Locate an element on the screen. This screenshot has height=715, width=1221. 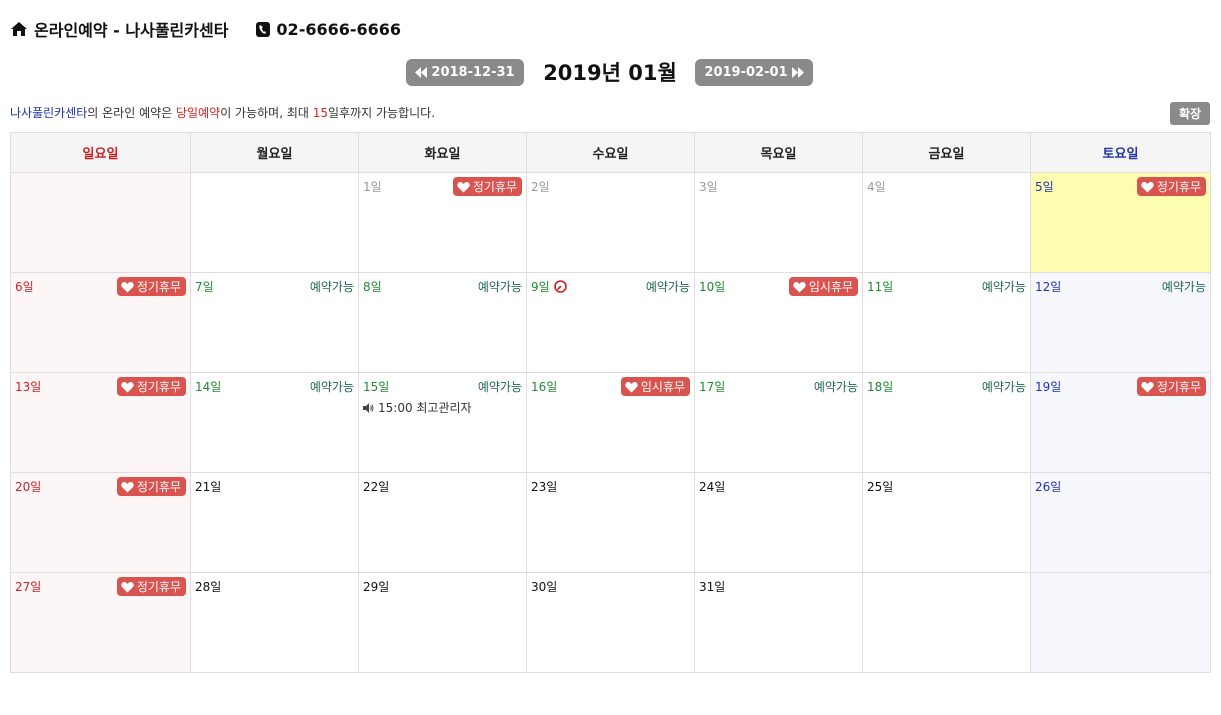
calendar-day-cell: 26일 is located at coordinates (1120, 522).